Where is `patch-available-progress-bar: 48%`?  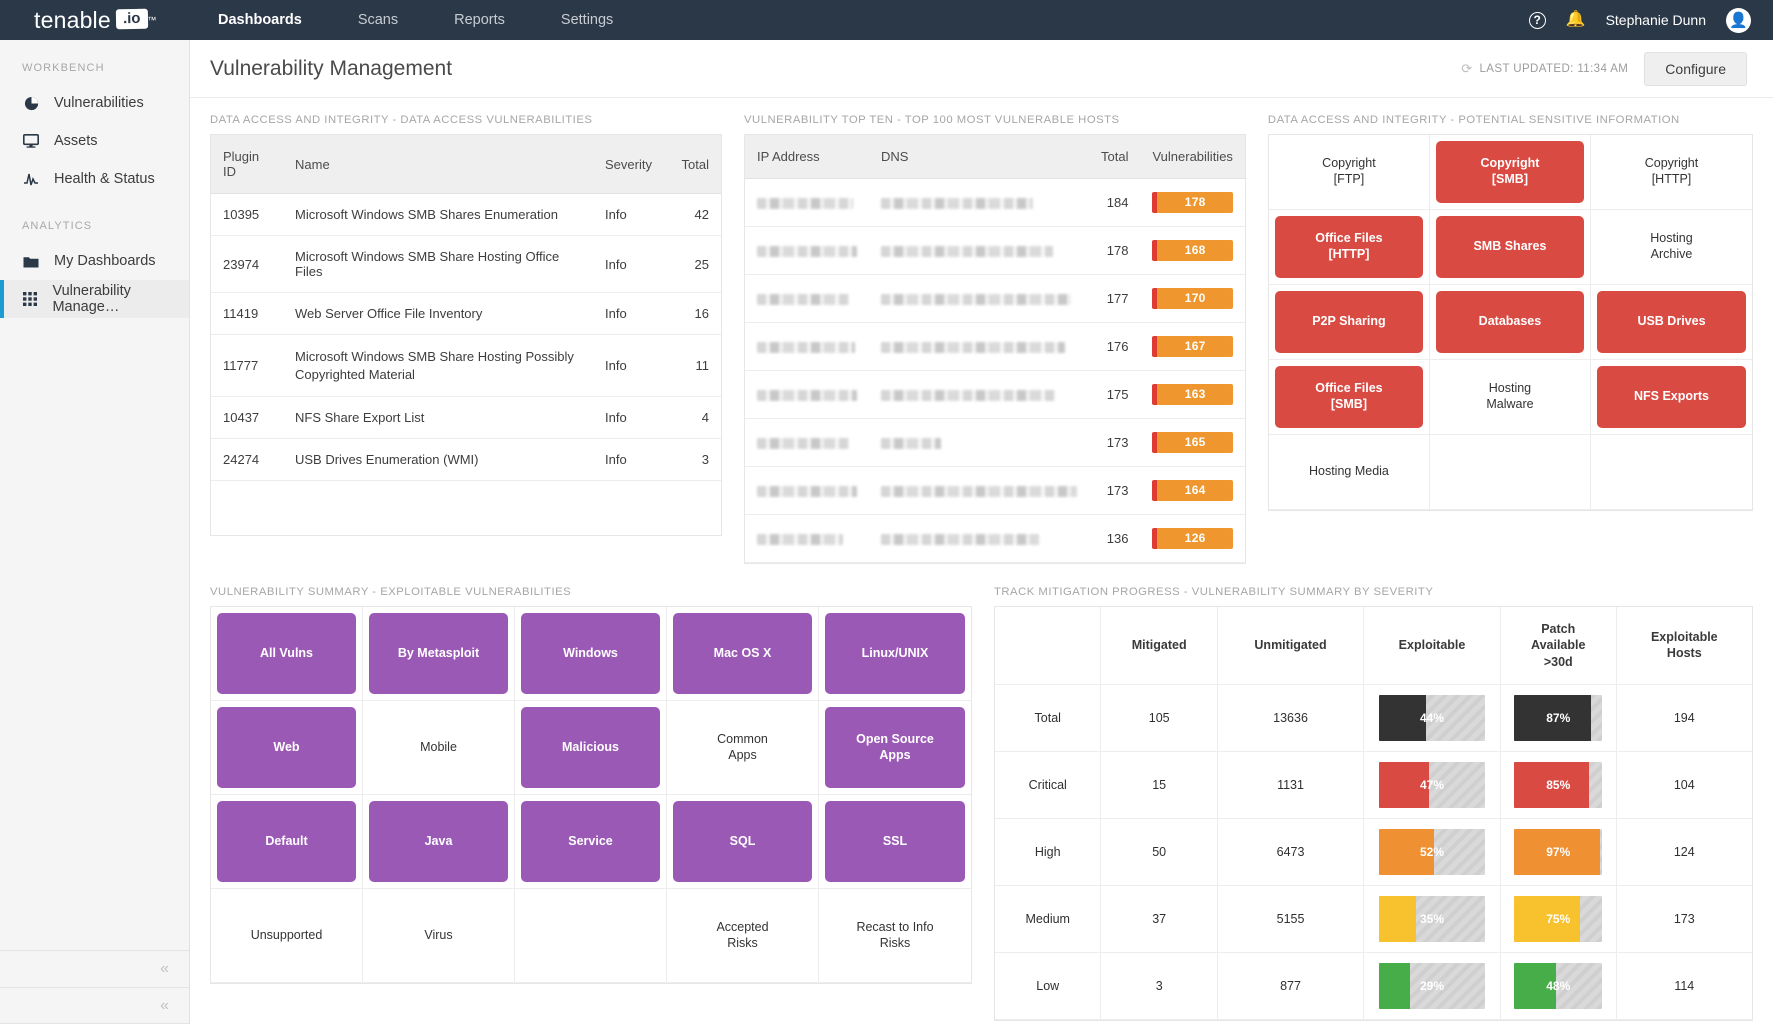 patch-available-progress-bar: 48% is located at coordinates (1558, 985).